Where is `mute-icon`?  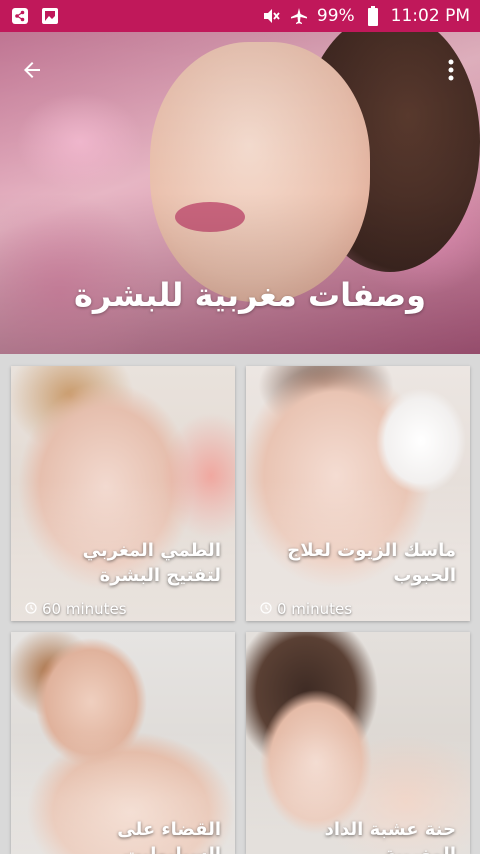
mute-icon is located at coordinates (271, 16).